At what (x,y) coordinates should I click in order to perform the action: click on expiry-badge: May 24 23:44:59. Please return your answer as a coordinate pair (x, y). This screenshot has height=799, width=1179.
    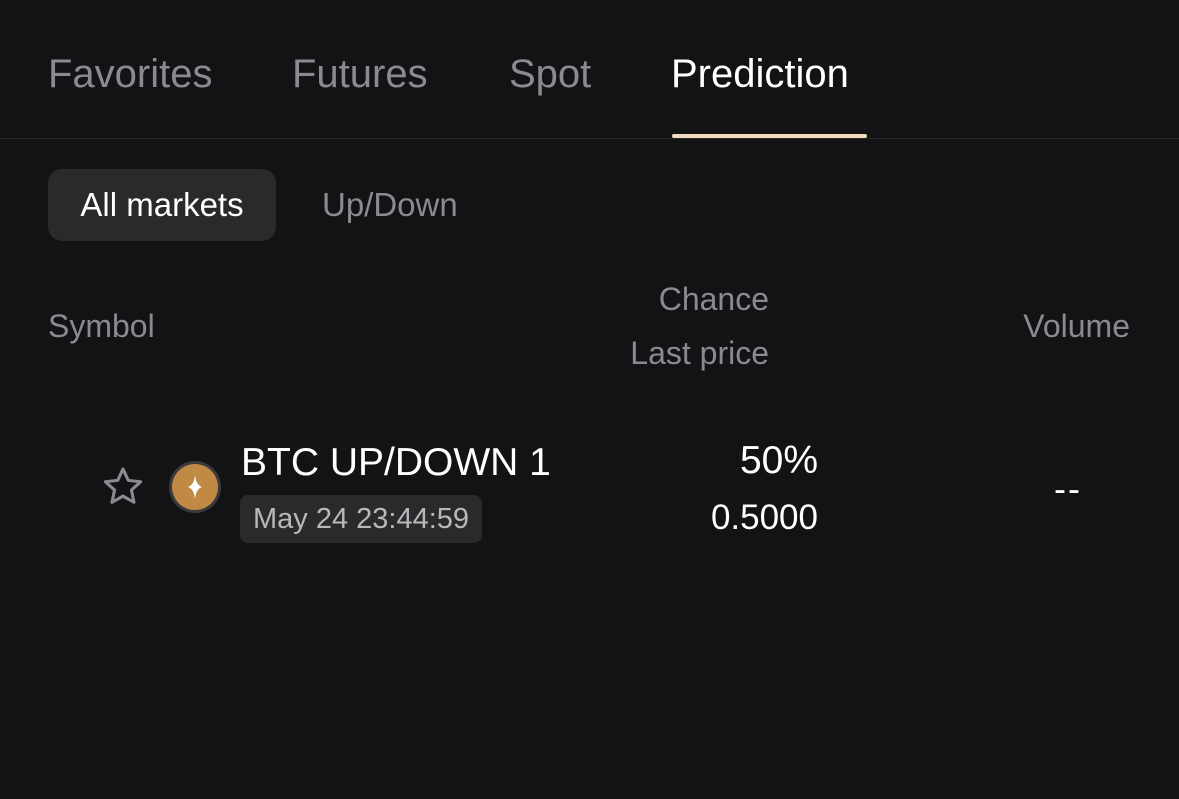
    Looking at the image, I should click on (361, 519).